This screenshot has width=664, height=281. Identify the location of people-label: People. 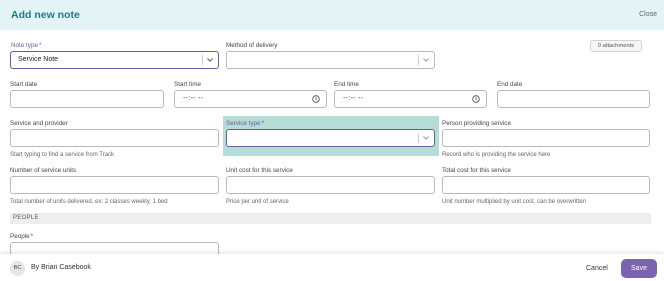
(21, 236).